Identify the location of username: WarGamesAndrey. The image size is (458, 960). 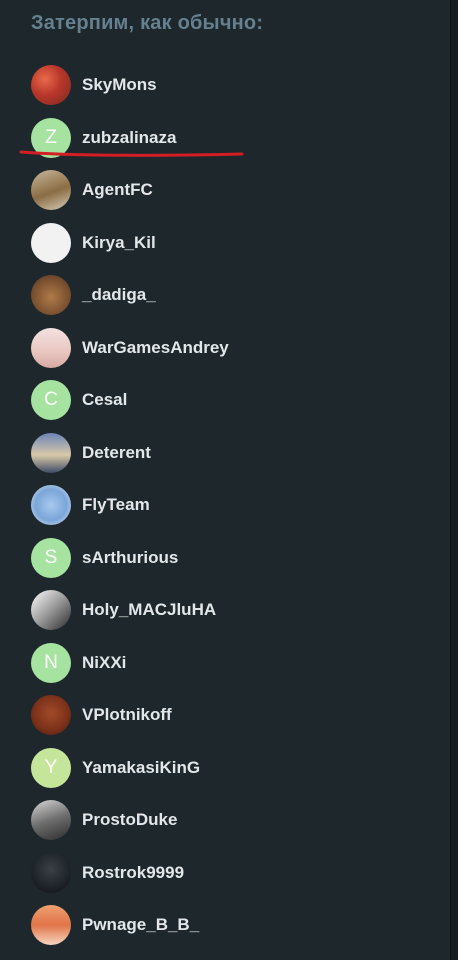
(155, 348).